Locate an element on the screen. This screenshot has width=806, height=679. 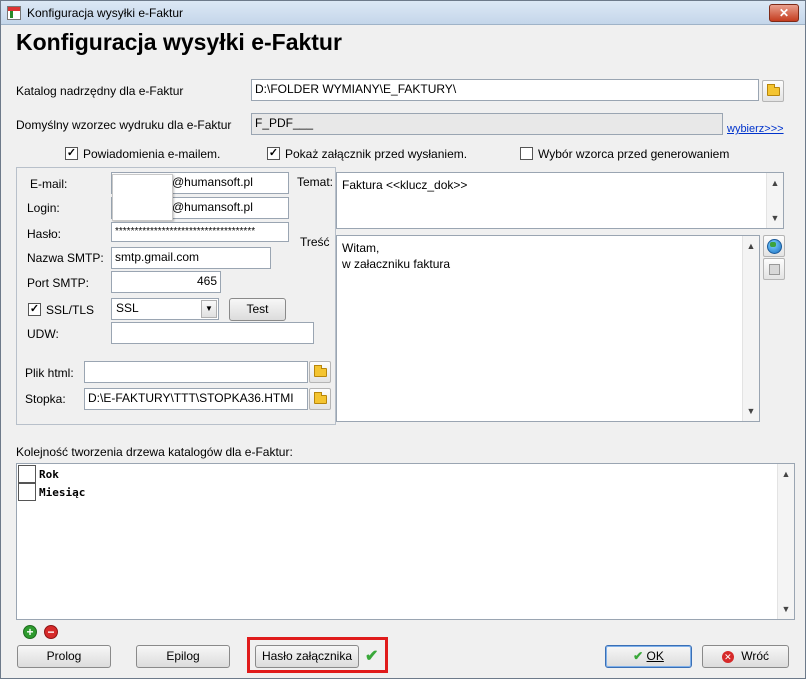
choose-template-label: Wybór wzorca przed generowaniem is located at coordinates (634, 154).